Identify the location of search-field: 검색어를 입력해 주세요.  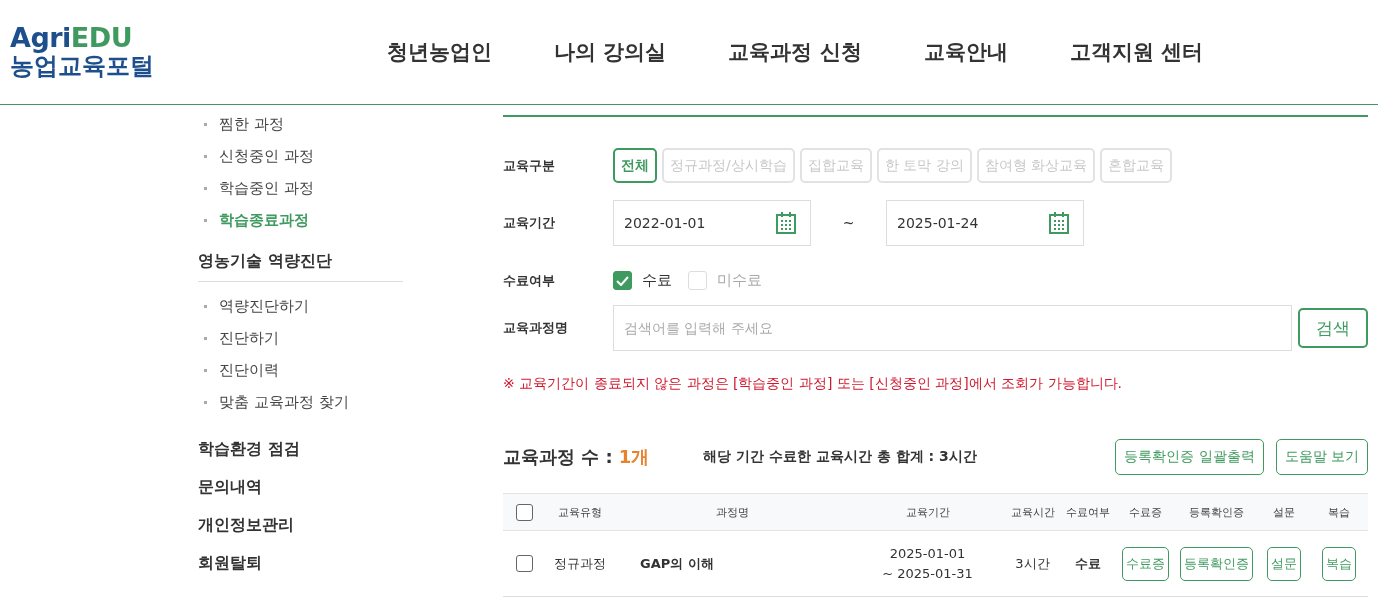
(952, 328).